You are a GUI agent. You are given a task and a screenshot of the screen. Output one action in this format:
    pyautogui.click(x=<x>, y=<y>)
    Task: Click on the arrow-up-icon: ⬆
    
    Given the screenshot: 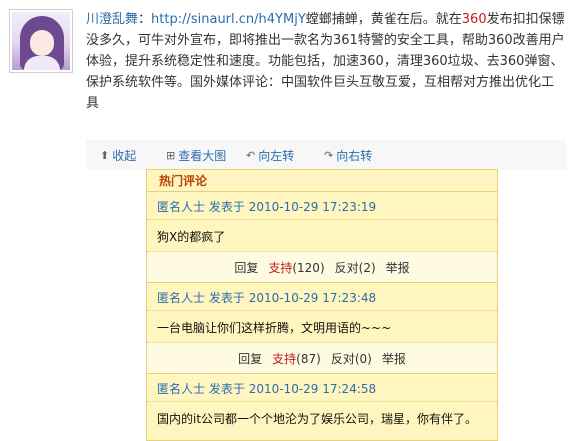 What is the action you would take?
    pyautogui.click(x=105, y=155)
    